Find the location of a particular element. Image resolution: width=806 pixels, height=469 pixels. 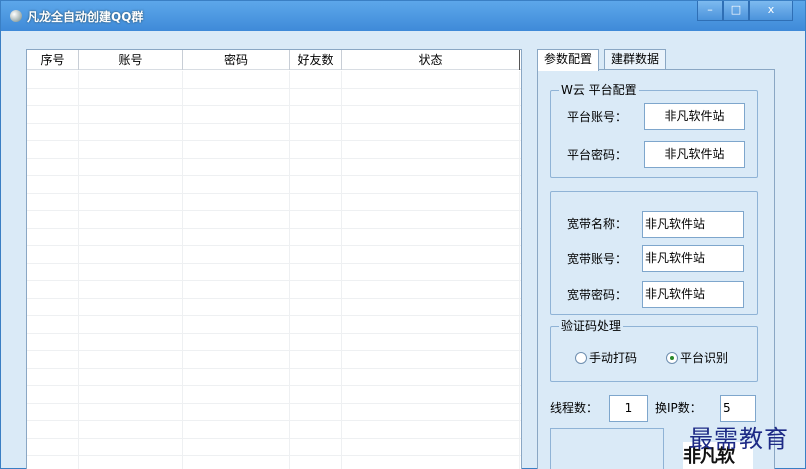

window-title: 凡龙全自动创建QQ群 is located at coordinates (85, 17).